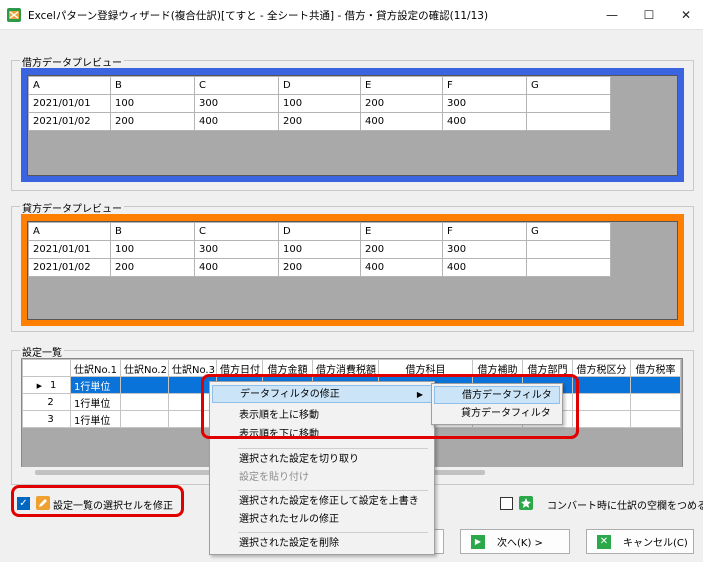  What do you see at coordinates (46, 419) in the screenshot?
I see `row-header: 3` at bounding box center [46, 419].